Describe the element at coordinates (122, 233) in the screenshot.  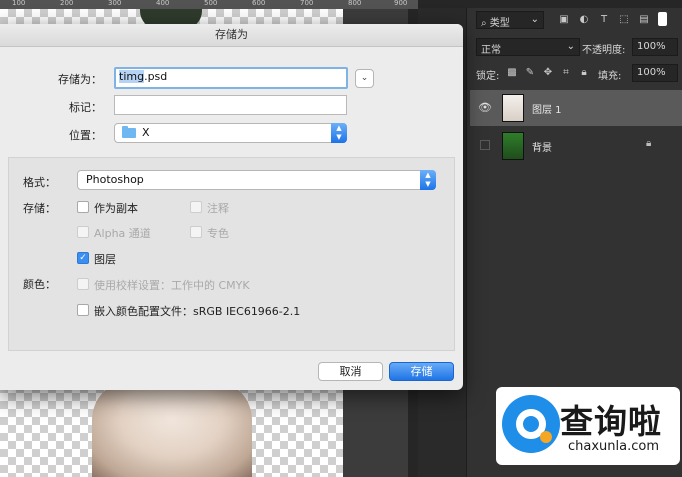
I see `alpha-channels-label: Alpha 通道` at that location.